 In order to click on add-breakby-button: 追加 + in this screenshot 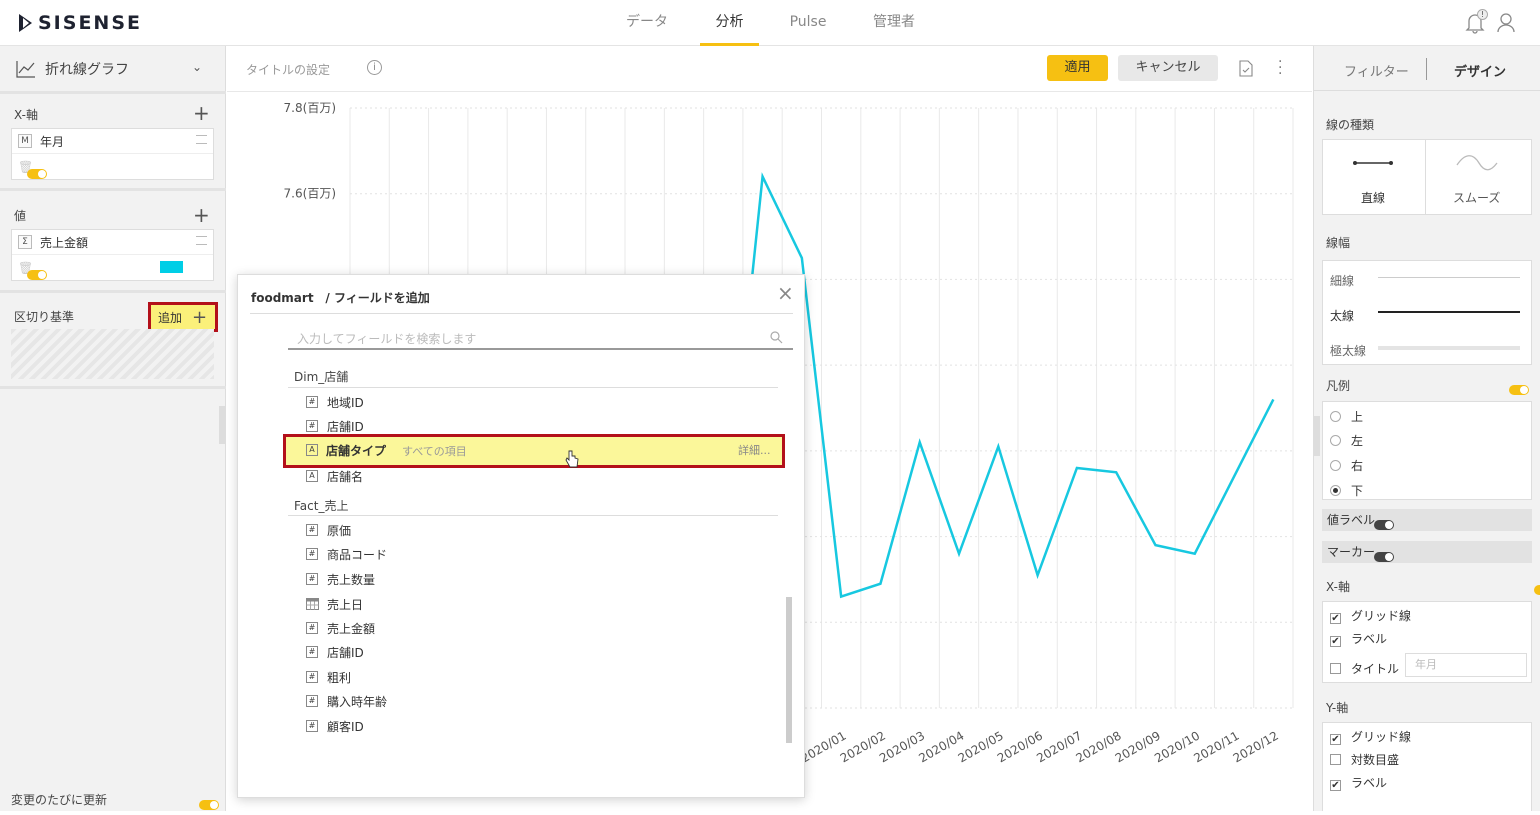, I will do `click(183, 317)`.